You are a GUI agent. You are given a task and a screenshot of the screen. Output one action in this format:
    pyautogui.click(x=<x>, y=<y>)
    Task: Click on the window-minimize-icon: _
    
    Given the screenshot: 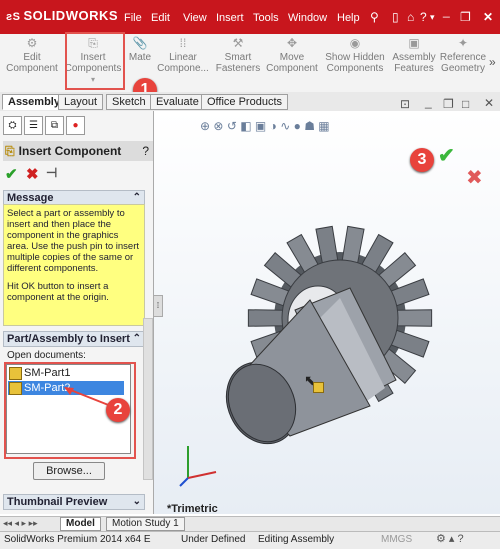 What is the action you would take?
    pyautogui.click(x=428, y=102)
    